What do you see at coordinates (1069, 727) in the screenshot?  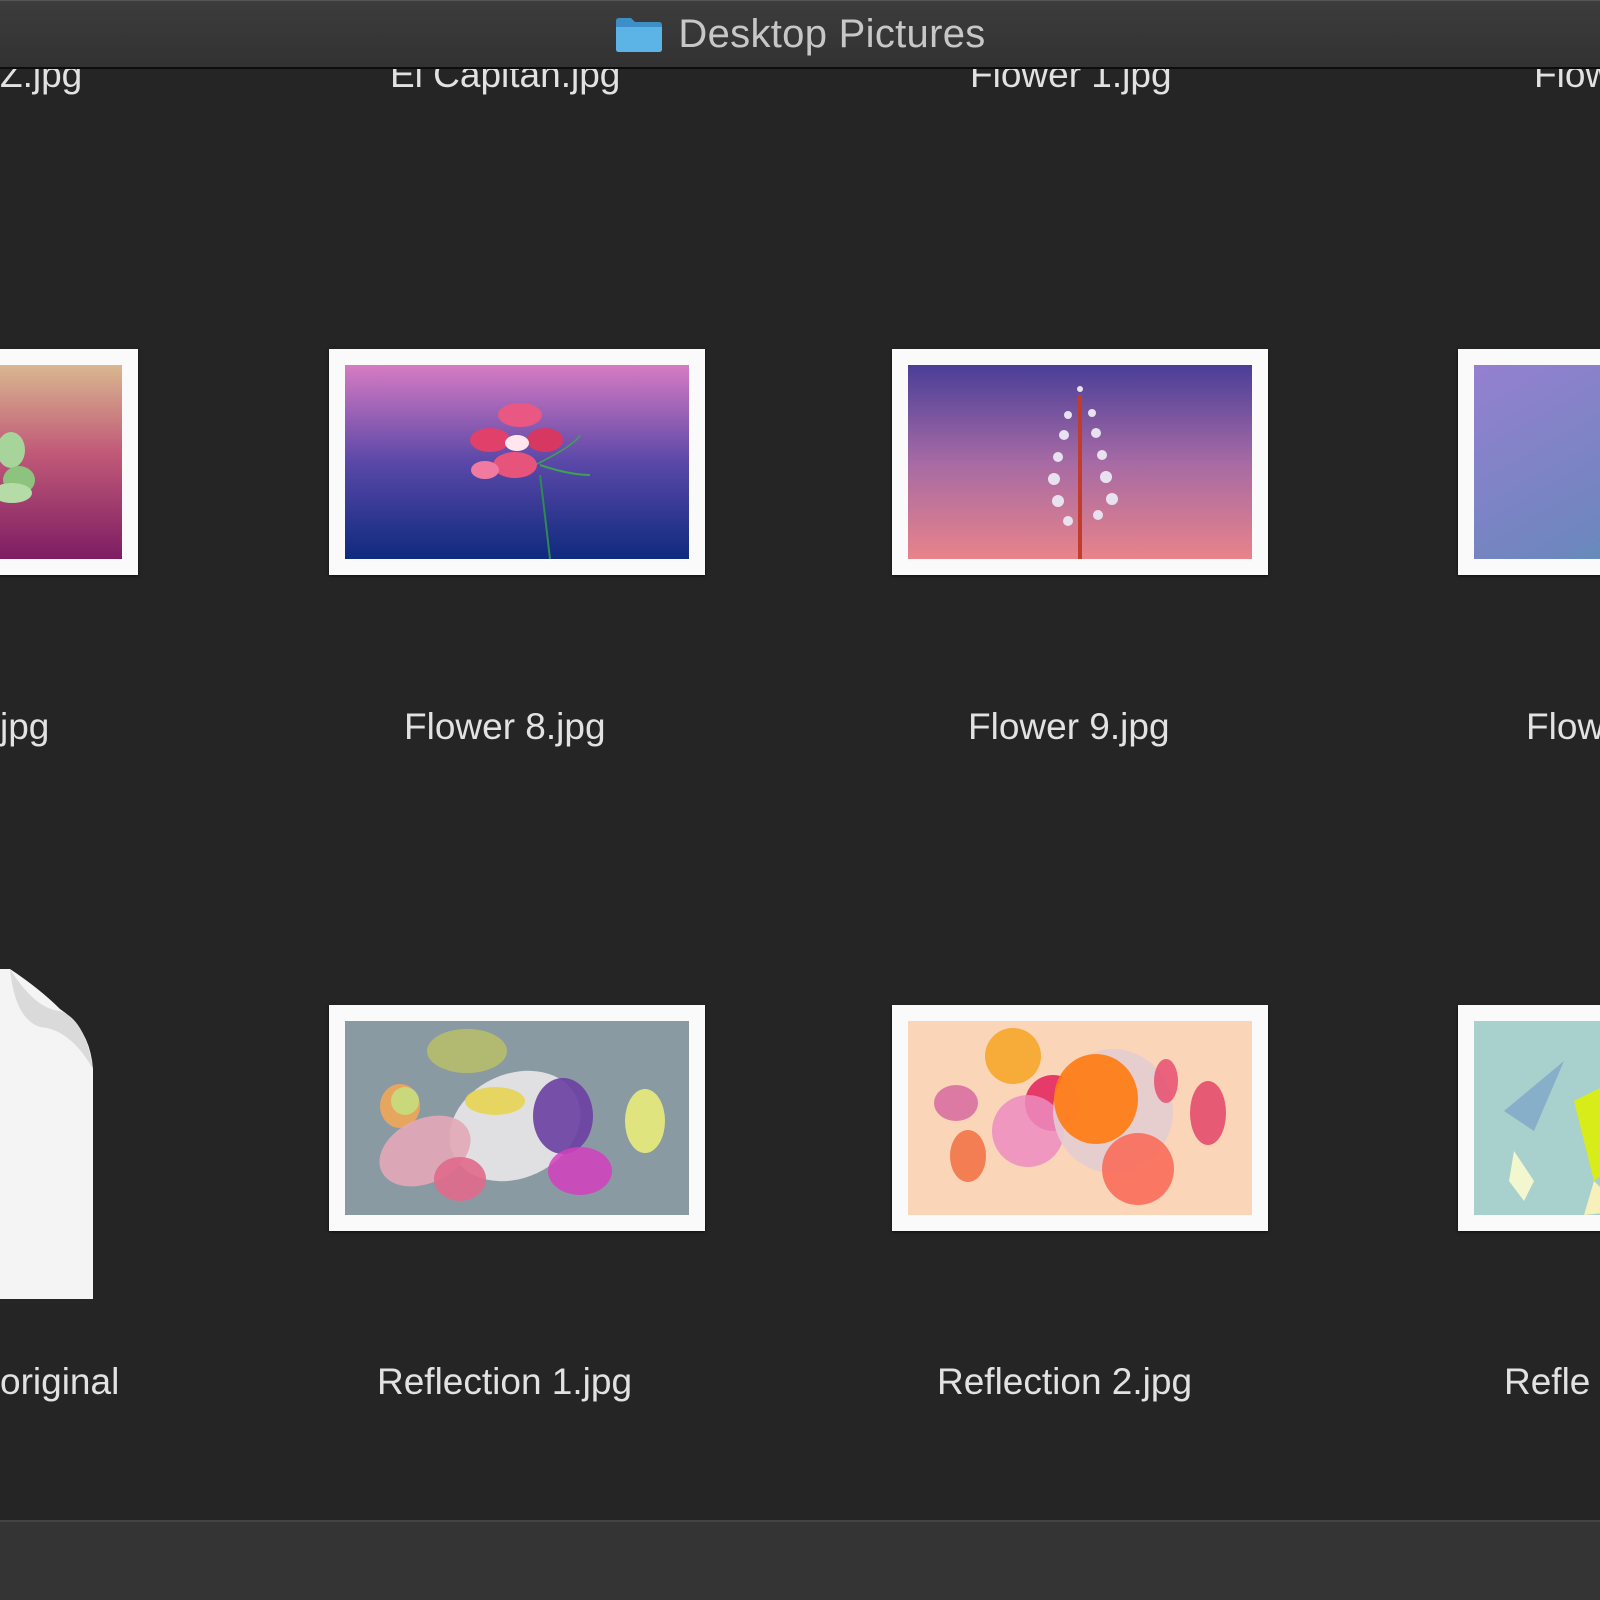 I see `file-label: Flower 9.jpg` at bounding box center [1069, 727].